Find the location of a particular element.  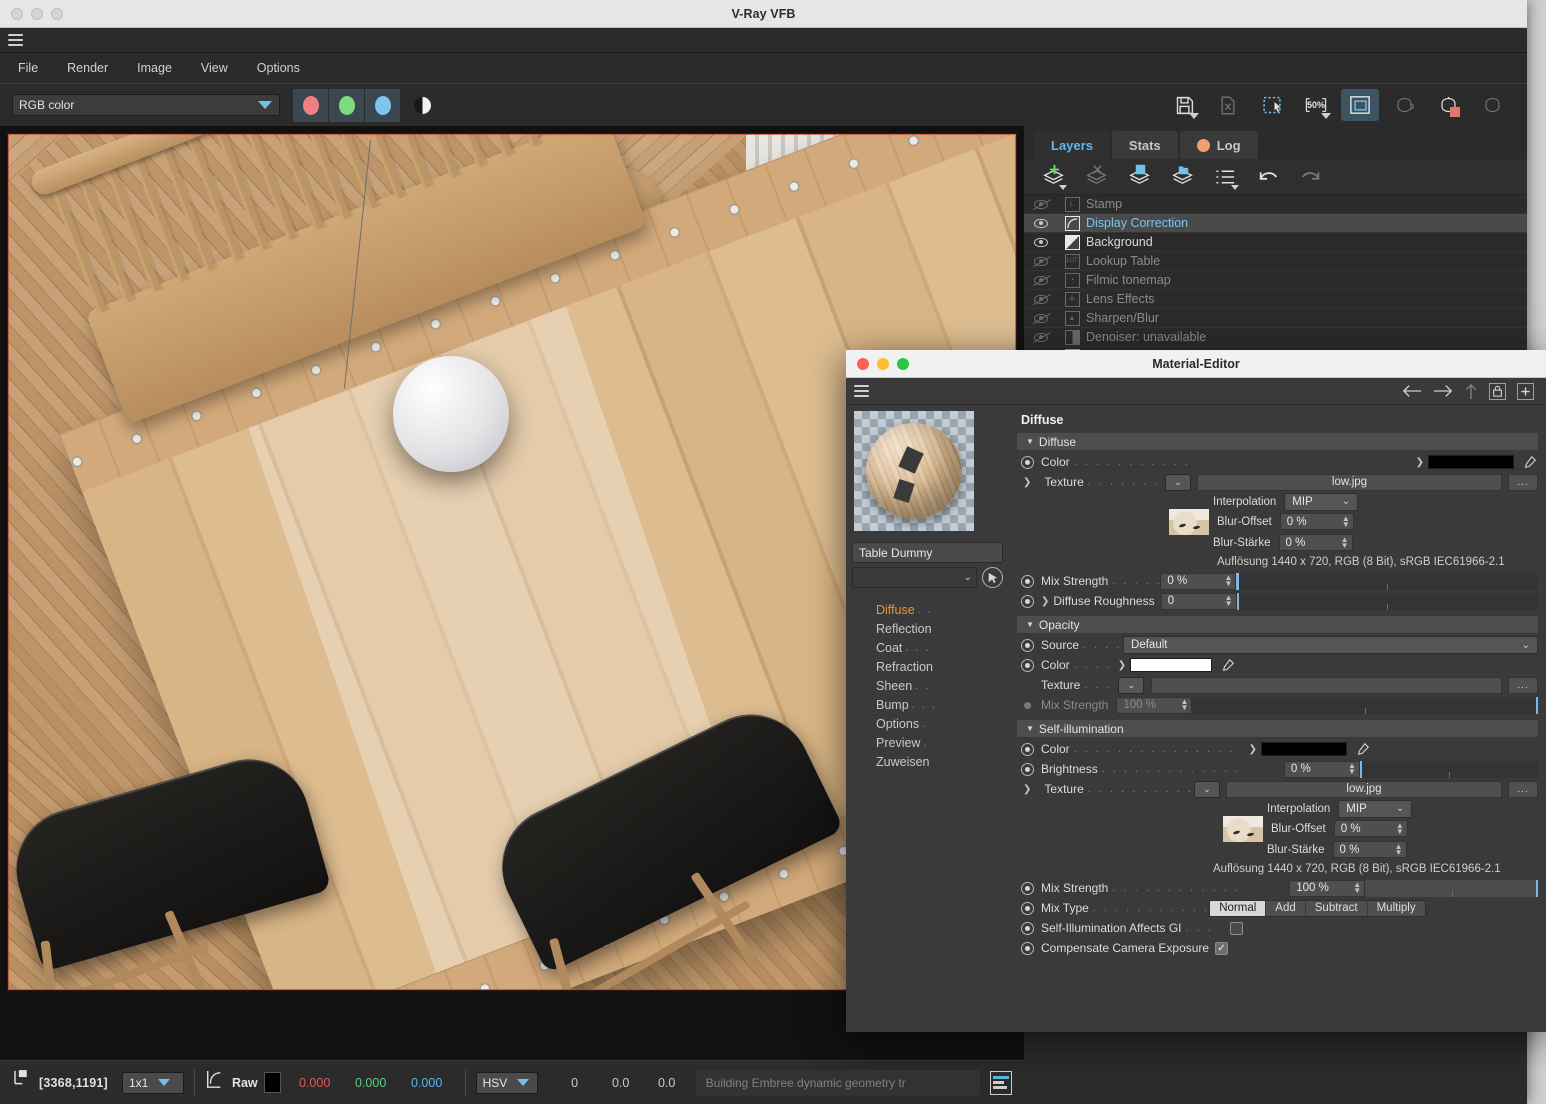

black-white-channel-icon is located at coordinates (422, 105).